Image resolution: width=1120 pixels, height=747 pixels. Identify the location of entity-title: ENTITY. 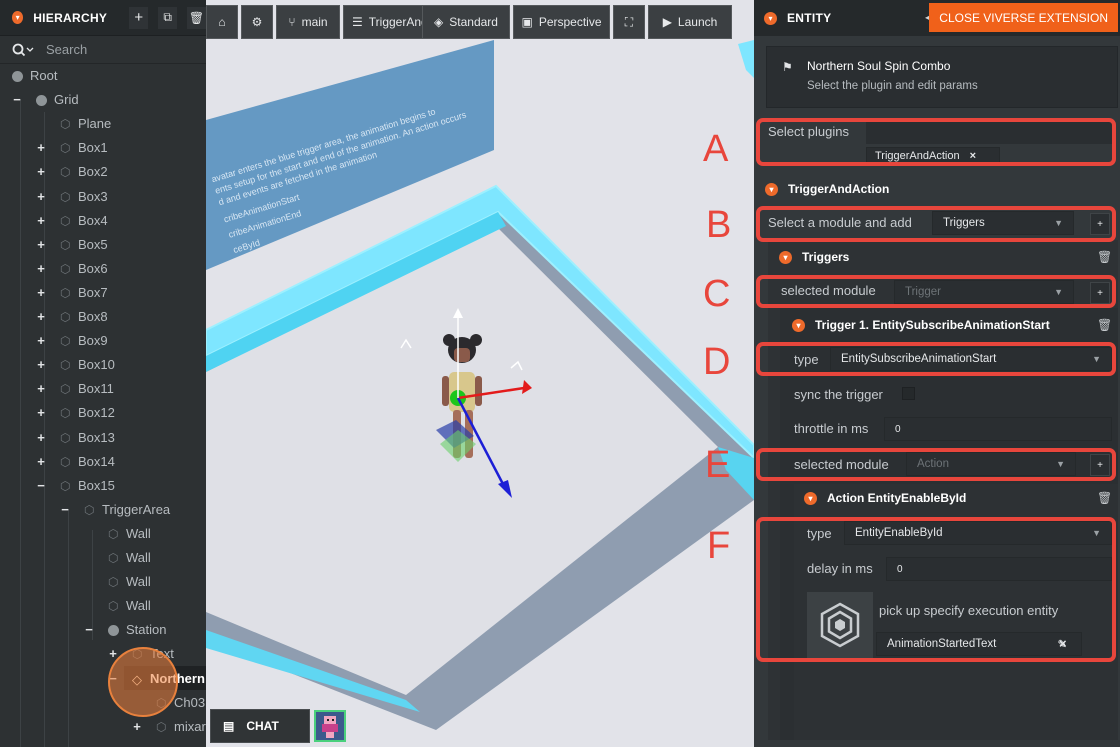
(809, 18).